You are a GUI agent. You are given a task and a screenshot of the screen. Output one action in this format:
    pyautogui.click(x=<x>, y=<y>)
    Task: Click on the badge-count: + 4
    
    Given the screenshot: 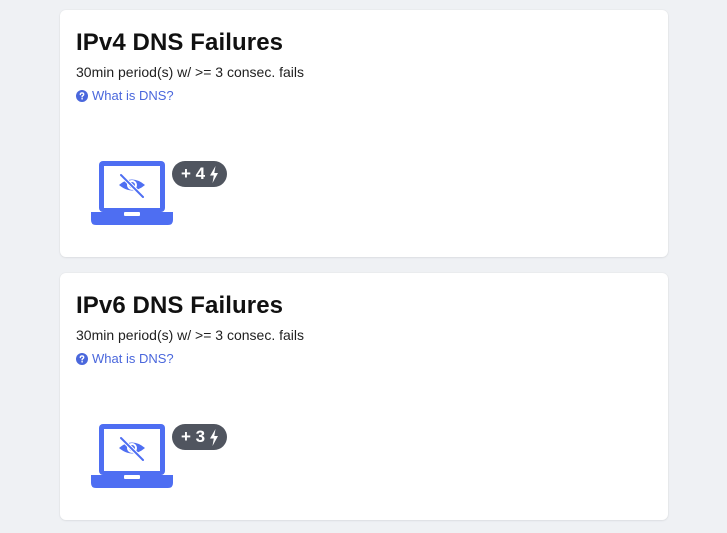 What is the action you would take?
    pyautogui.click(x=193, y=173)
    